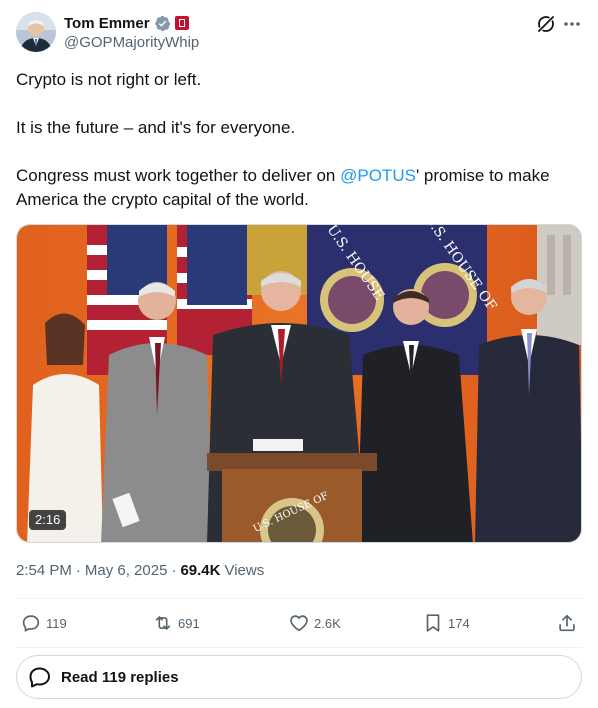 This screenshot has height=708, width=598. What do you see at coordinates (378, 175) in the screenshot?
I see `mention-potus-link: @POTUS` at bounding box center [378, 175].